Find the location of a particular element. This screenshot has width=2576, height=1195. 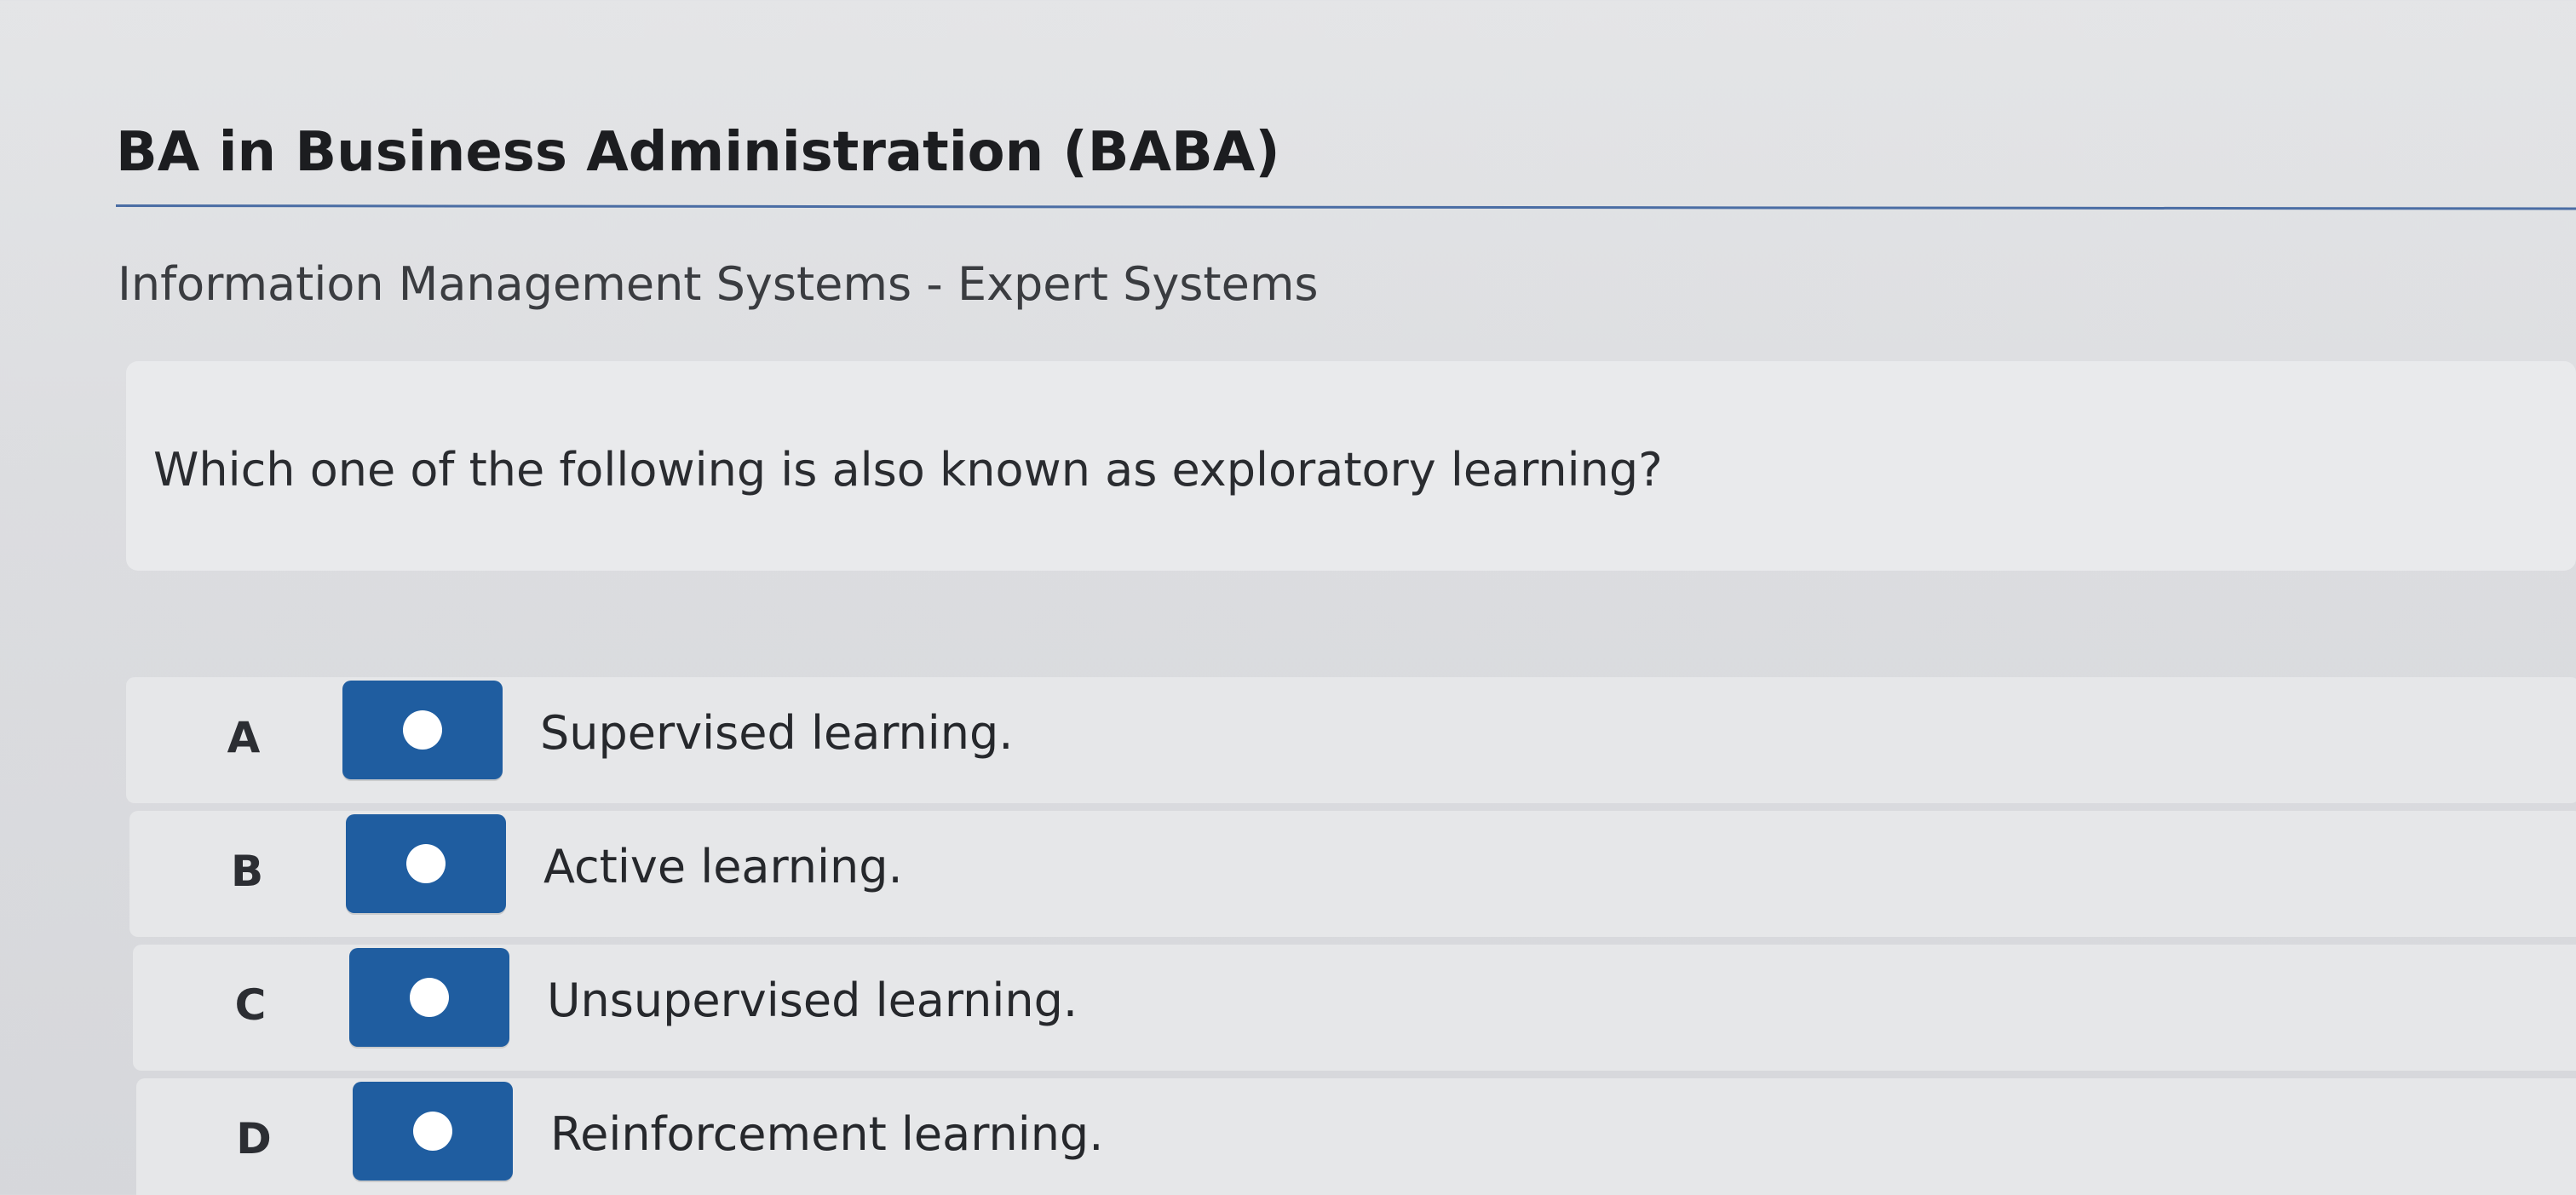

option-label: Unsupervised learning. is located at coordinates (812, 1001).